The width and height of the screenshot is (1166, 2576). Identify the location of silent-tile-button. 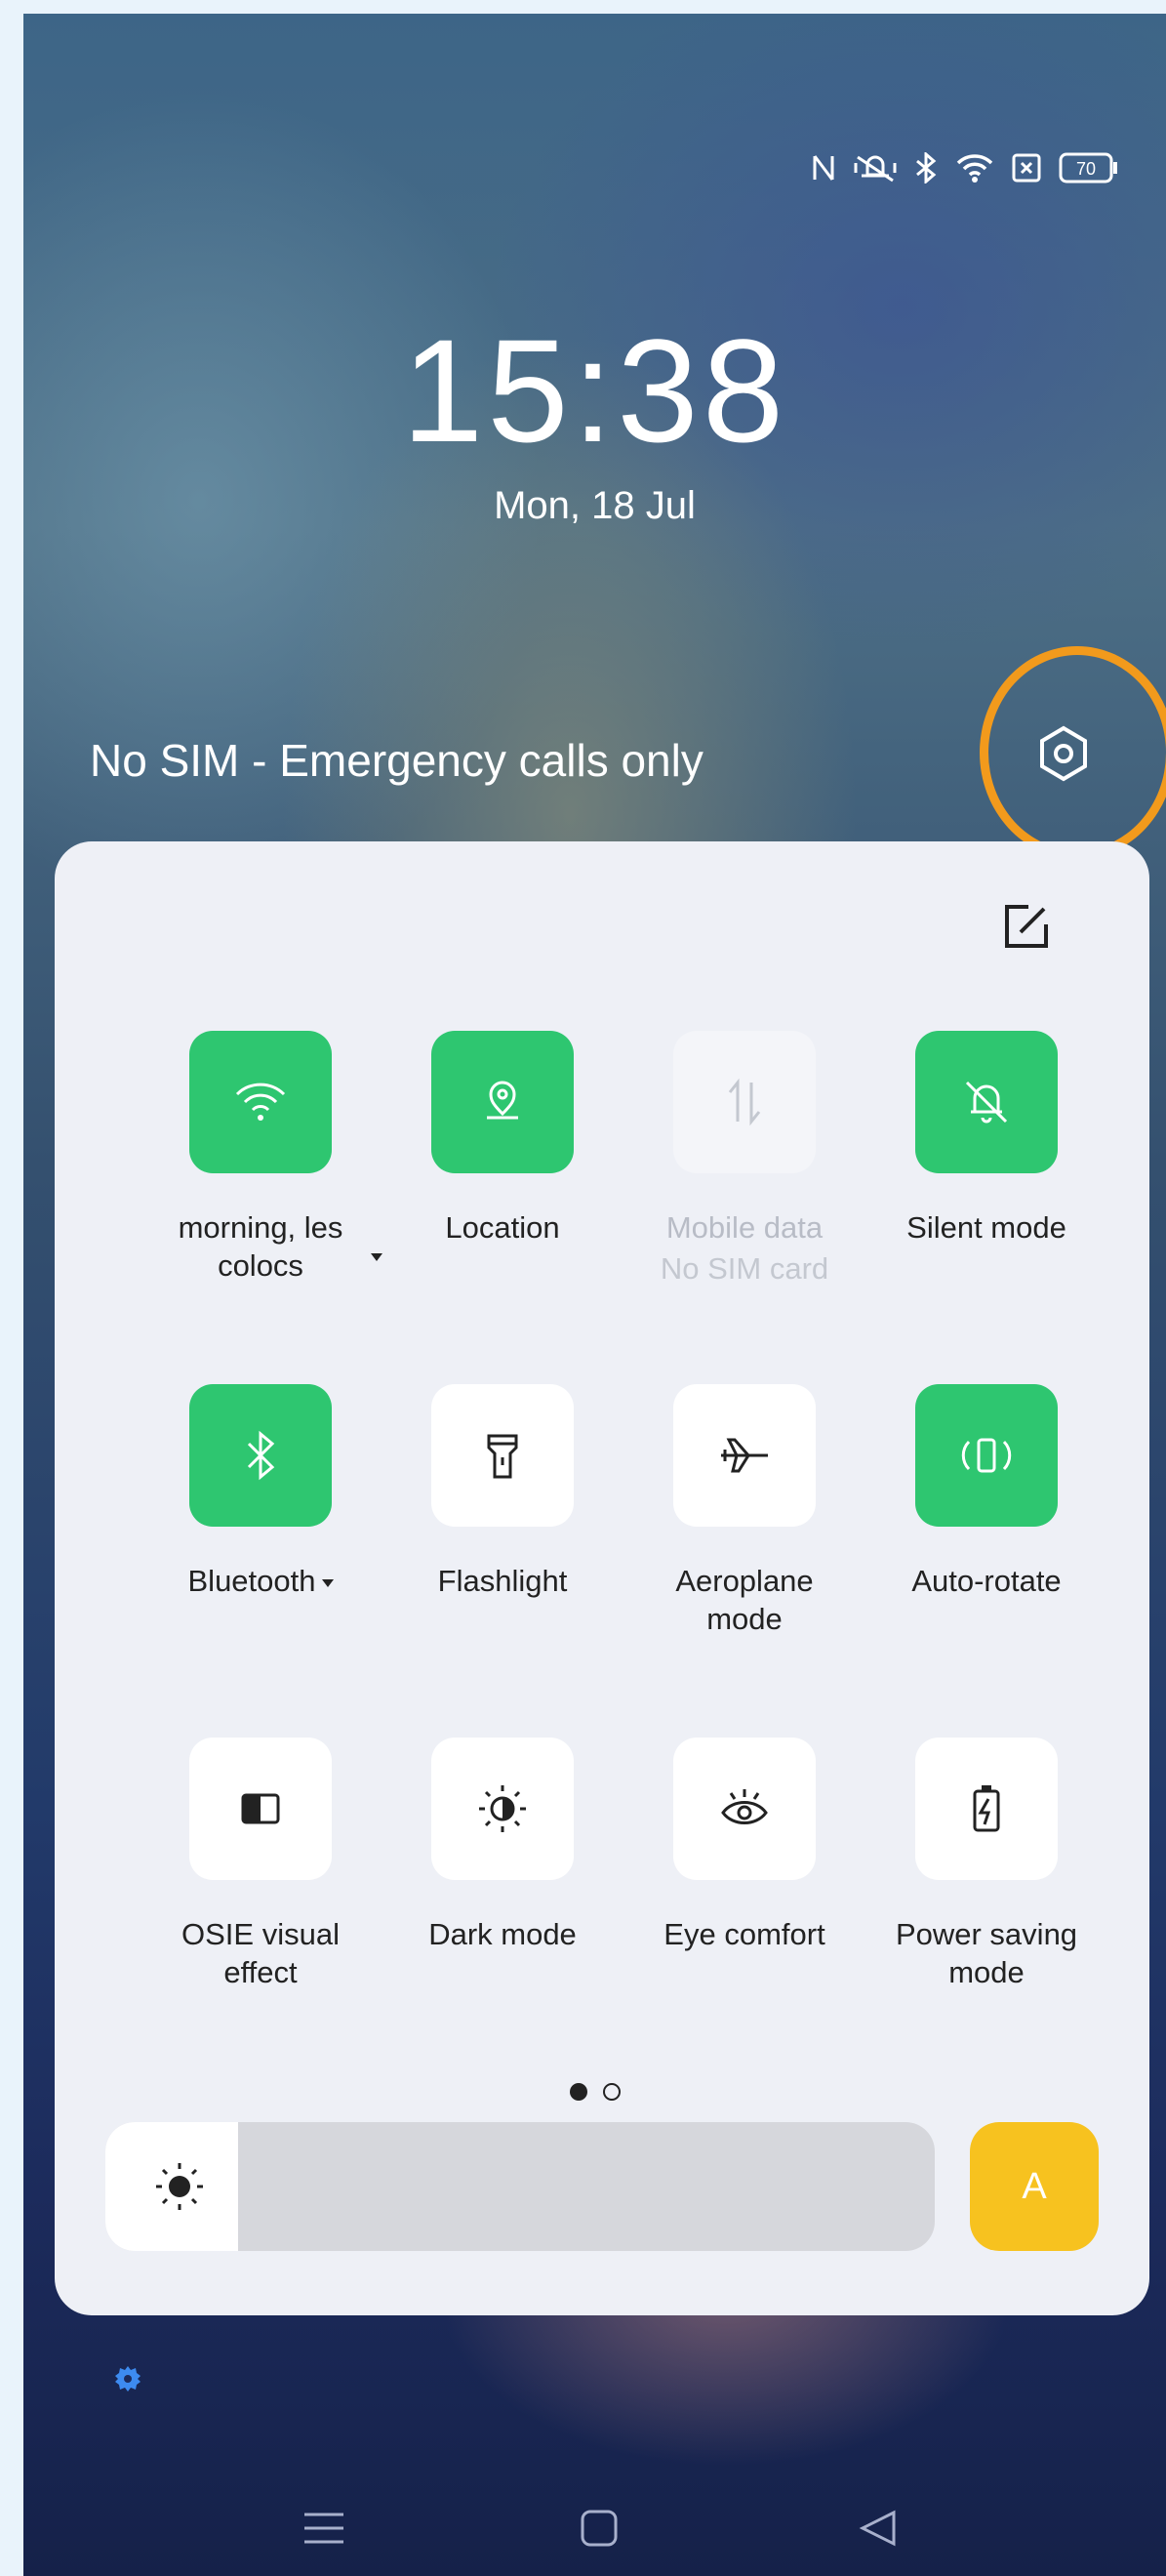
(986, 1102).